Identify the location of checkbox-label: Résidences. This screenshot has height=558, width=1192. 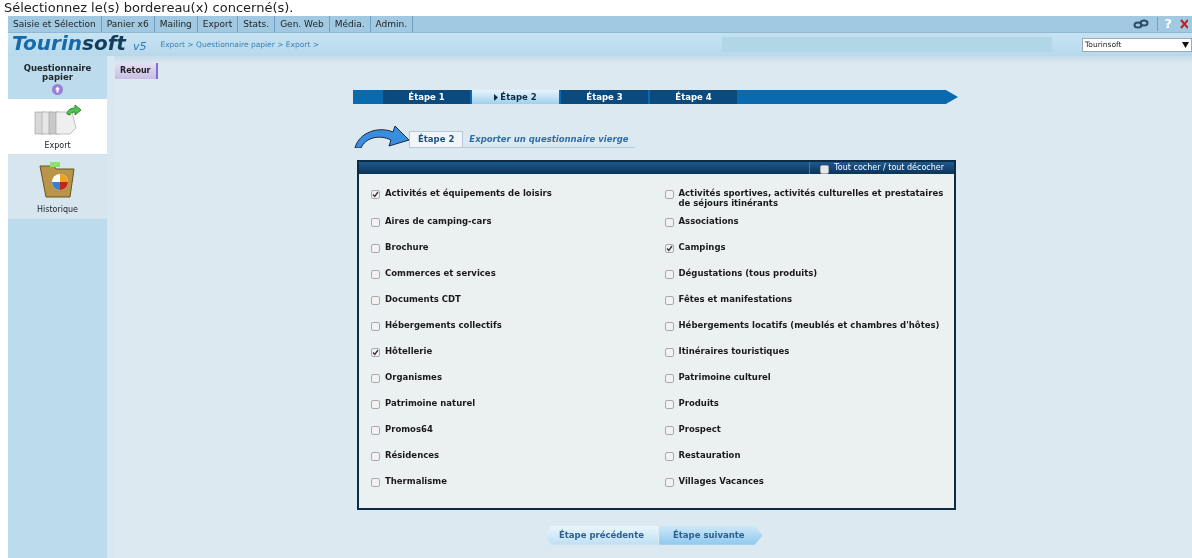
(412, 455).